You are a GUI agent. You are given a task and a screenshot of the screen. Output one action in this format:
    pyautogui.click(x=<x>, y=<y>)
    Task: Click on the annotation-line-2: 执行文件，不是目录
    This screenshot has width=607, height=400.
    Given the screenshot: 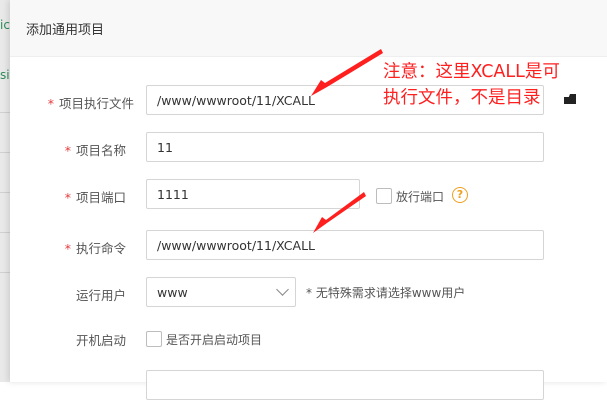 What is the action you would take?
    pyautogui.click(x=462, y=98)
    